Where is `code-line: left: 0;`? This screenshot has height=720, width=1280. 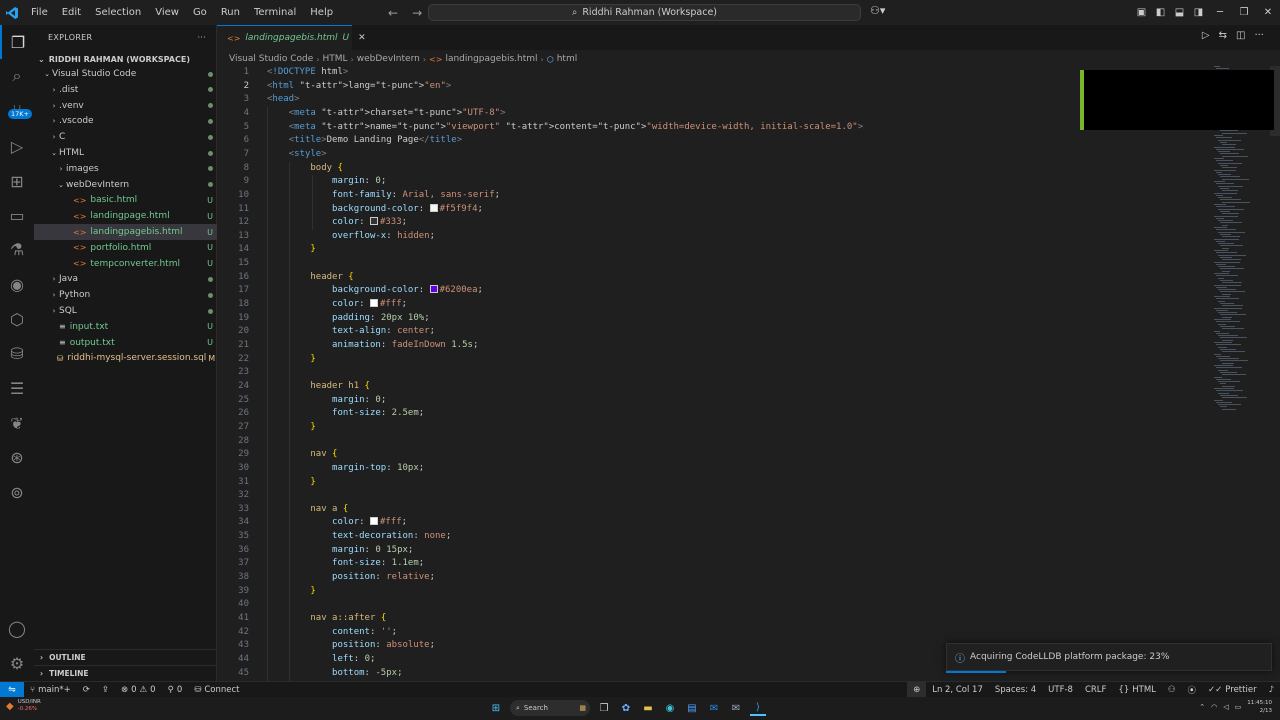 code-line: left: 0; is located at coordinates (321, 660).